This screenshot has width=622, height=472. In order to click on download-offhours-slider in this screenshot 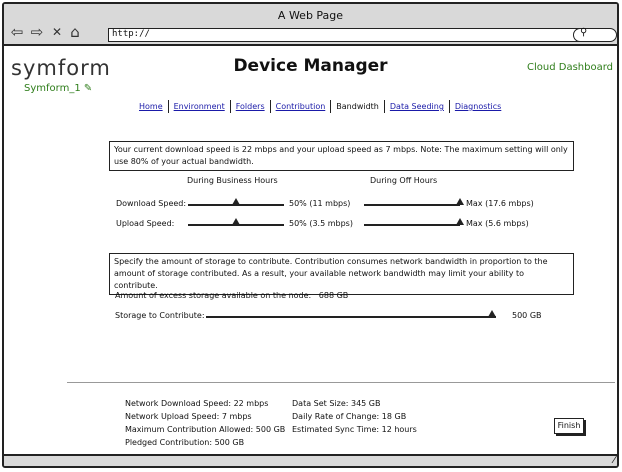, I will do `click(412, 205)`.